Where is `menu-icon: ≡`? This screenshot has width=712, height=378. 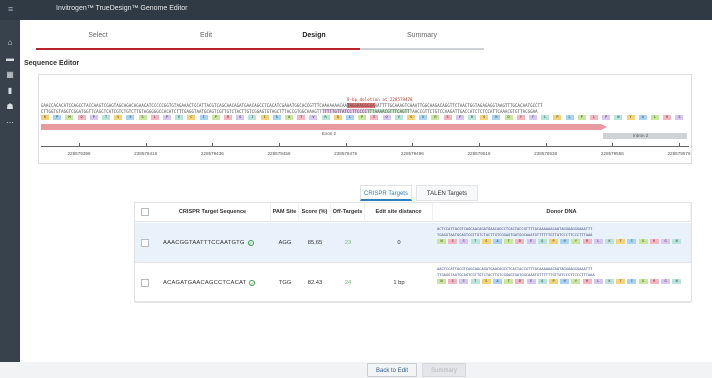
menu-icon: ≡ is located at coordinates (12, 9).